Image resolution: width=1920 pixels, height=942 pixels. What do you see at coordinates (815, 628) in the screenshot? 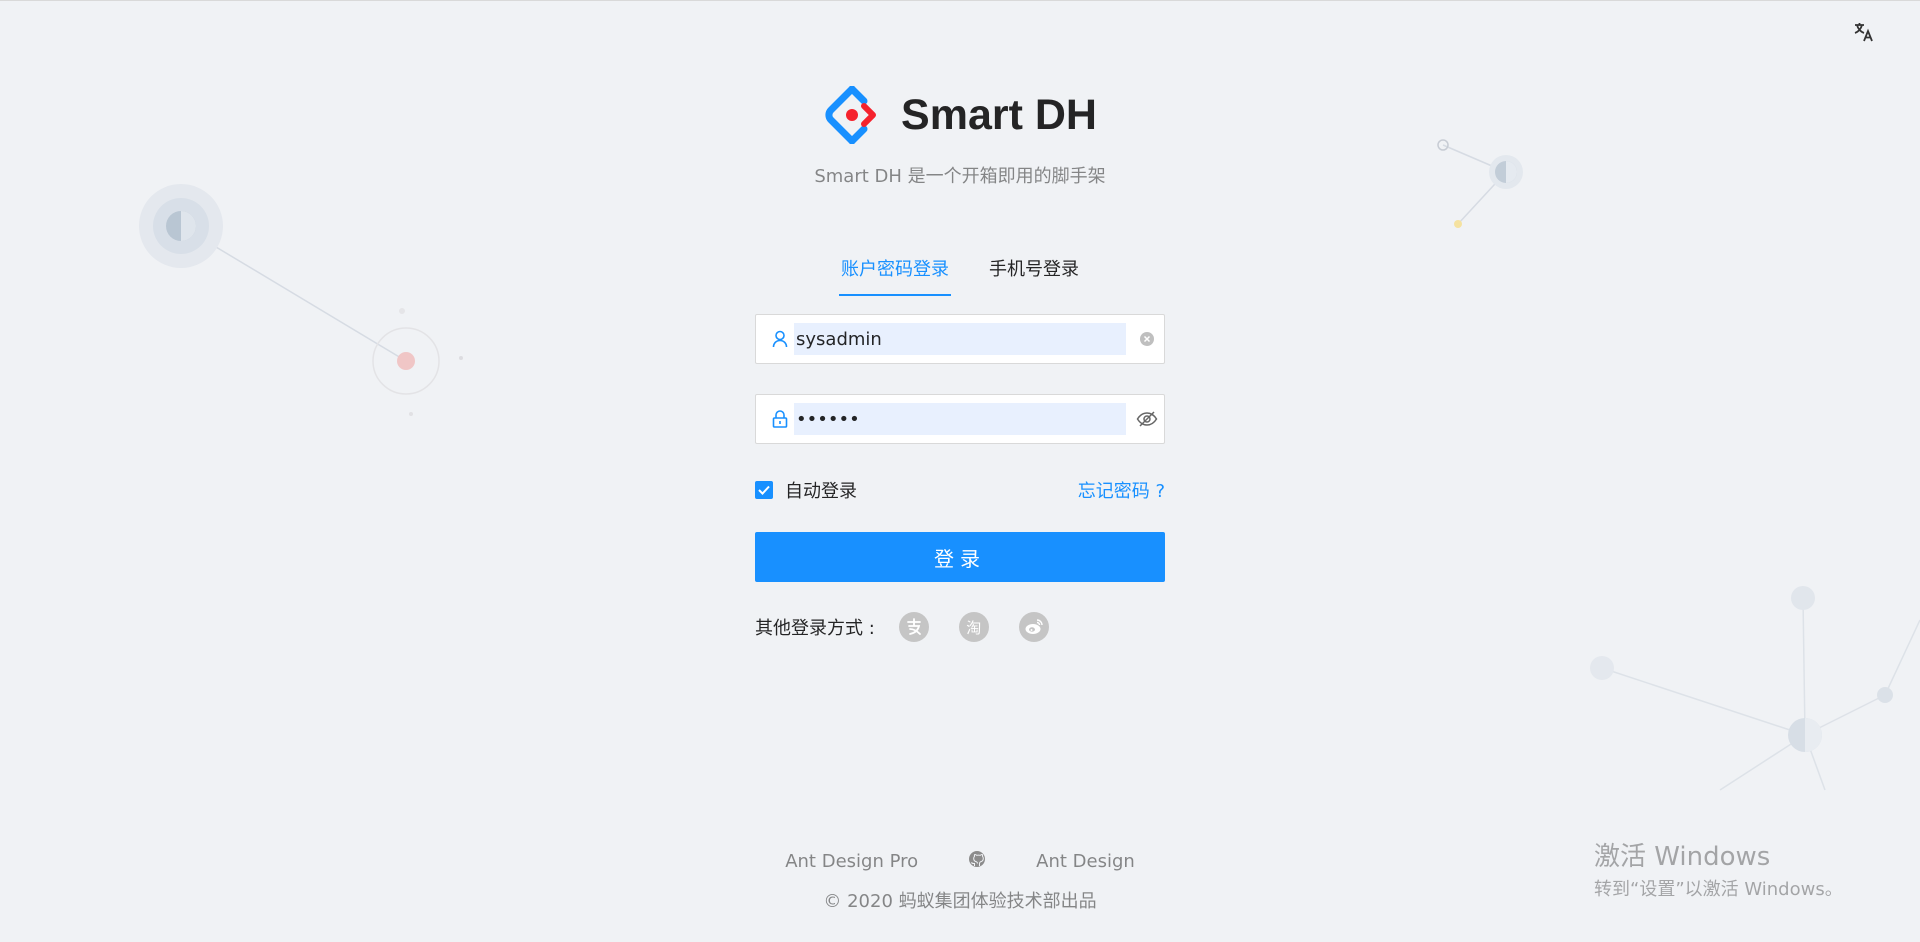
I see `other-login-label: 其他登录方式 :` at bounding box center [815, 628].